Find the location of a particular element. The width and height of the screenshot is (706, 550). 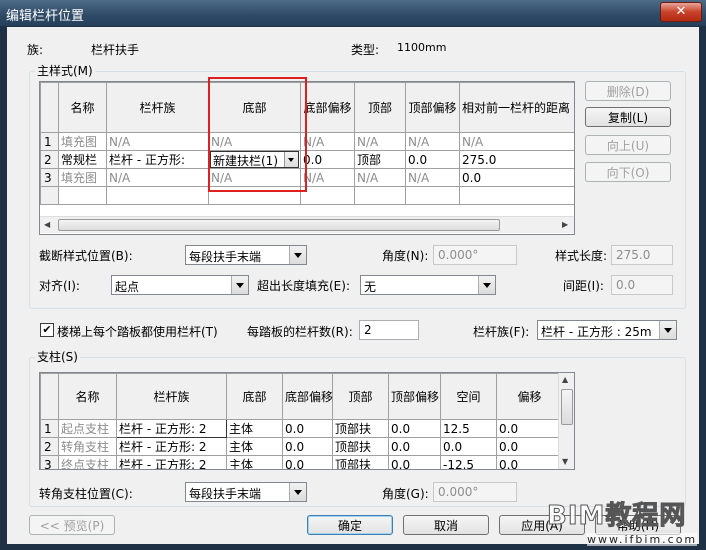

main-header-base-offset: 底部偏移 is located at coordinates (327, 107).